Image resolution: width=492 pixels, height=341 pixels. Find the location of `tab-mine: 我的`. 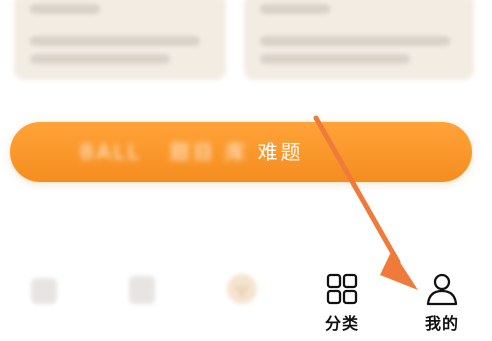

tab-mine: 我的 is located at coordinates (442, 301).